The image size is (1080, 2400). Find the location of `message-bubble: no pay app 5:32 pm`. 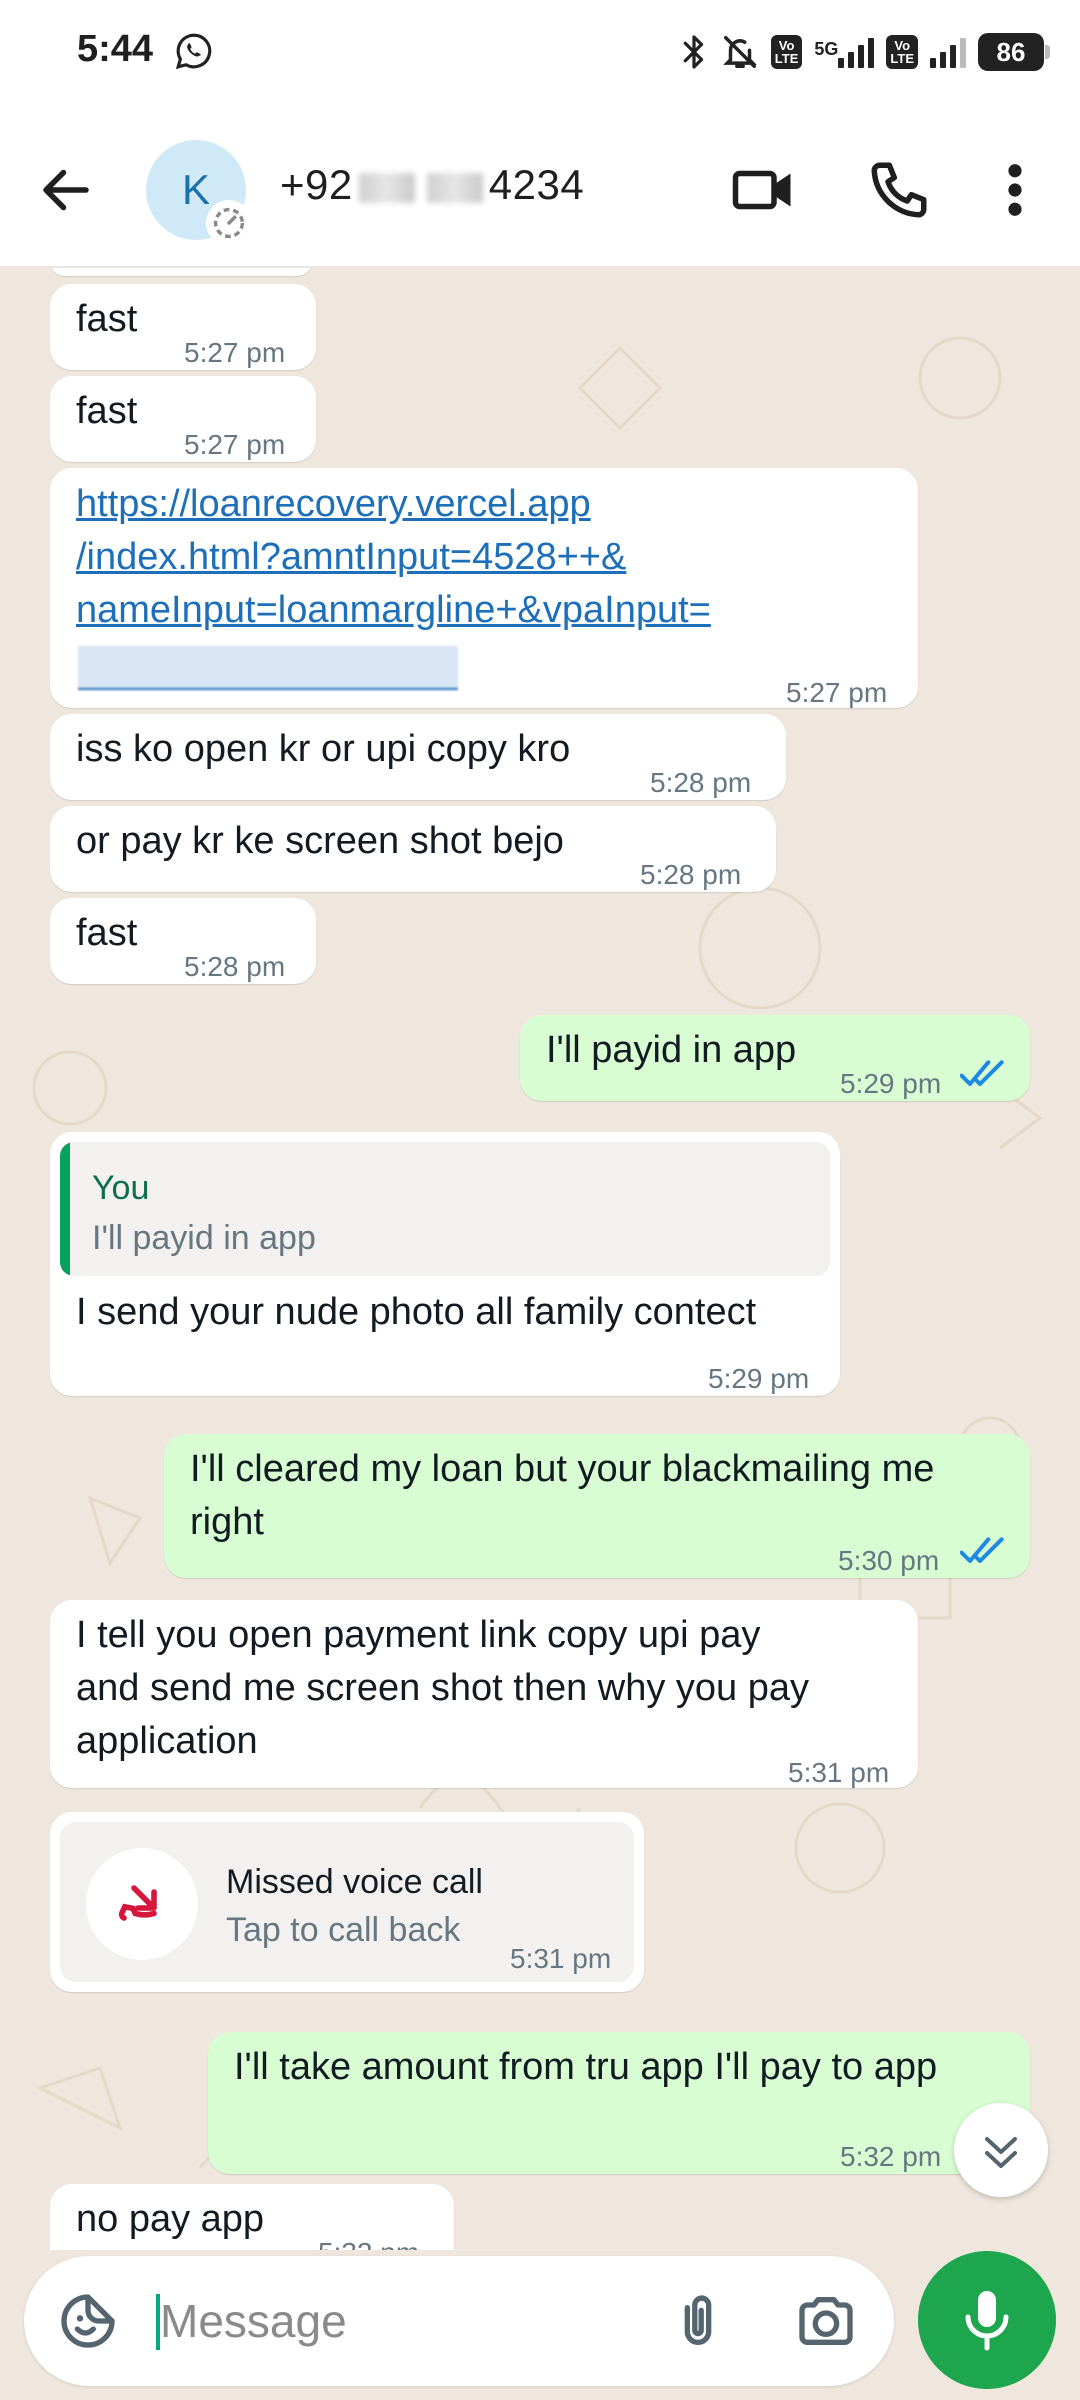

message-bubble: no pay app 5:32 pm is located at coordinates (252, 2217).